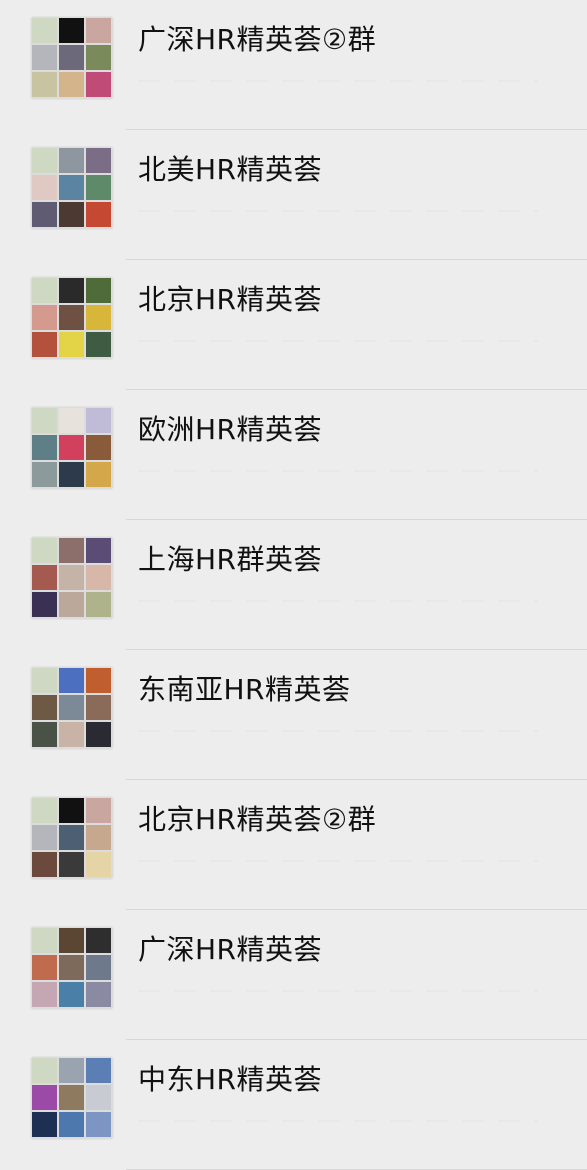 Image resolution: width=587 pixels, height=1170 pixels. I want to click on chat-row: 东南亚HR精英荟, so click(293, 715).